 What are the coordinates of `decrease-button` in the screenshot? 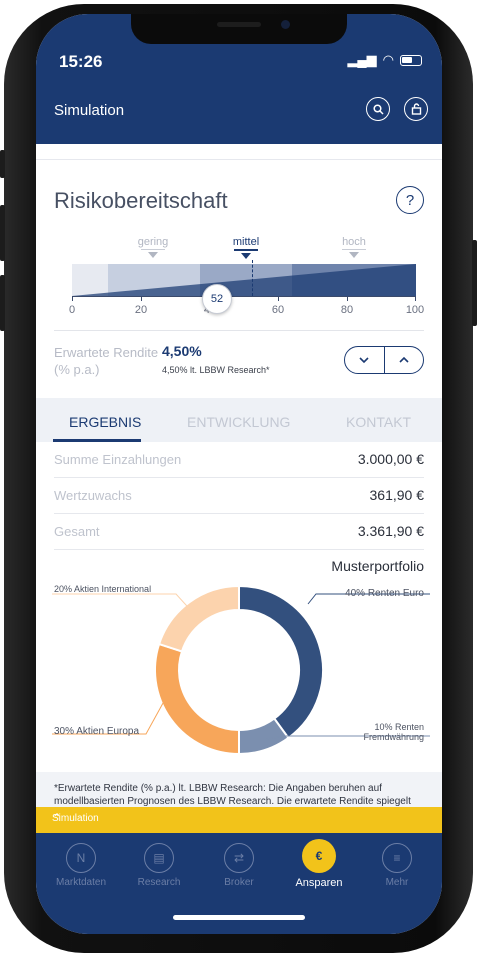 It's located at (365, 360).